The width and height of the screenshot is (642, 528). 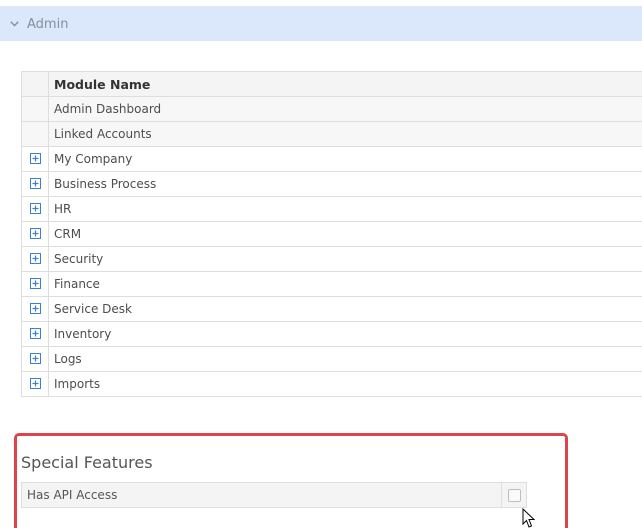 I want to click on special-features-title: Special Features, so click(x=87, y=462).